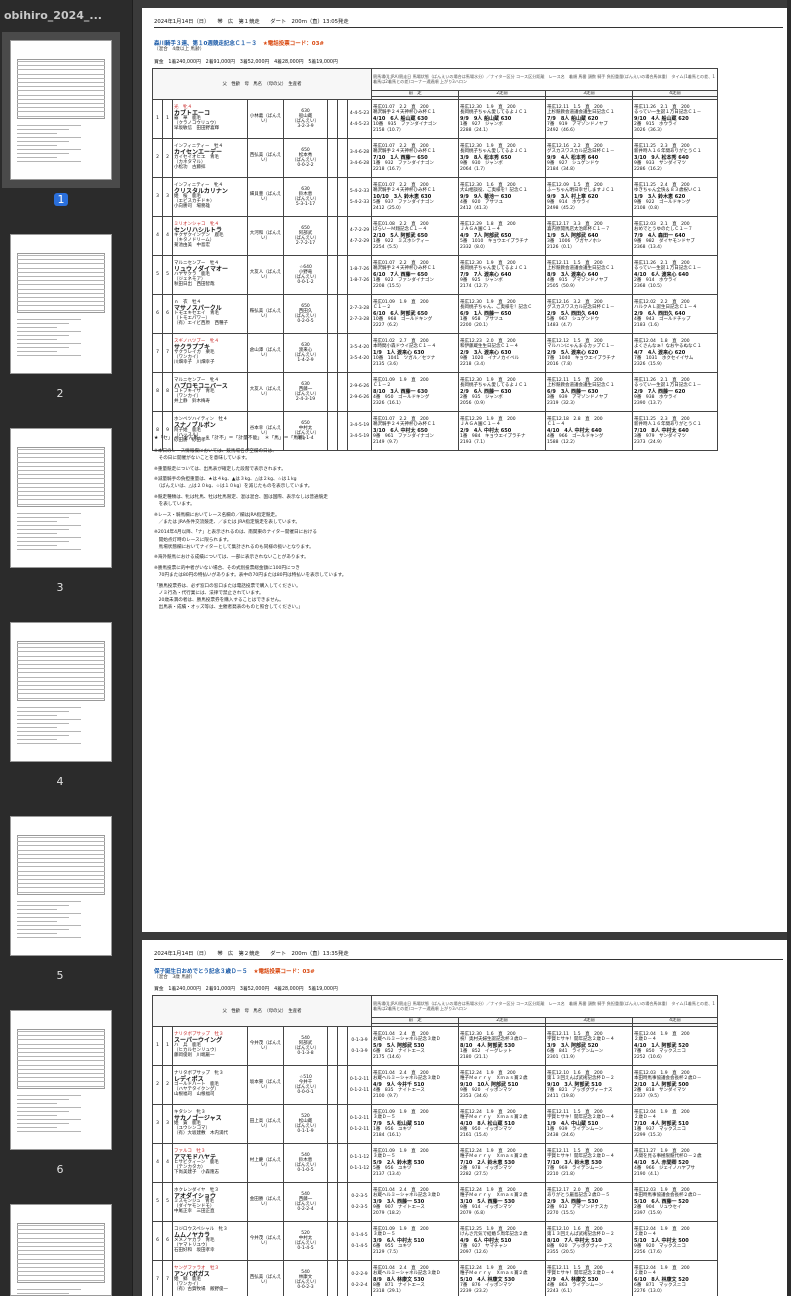 This screenshot has height=1296, width=791. What do you see at coordinates (167, 1241) in the screenshot?
I see `horse-number: 6` at bounding box center [167, 1241].